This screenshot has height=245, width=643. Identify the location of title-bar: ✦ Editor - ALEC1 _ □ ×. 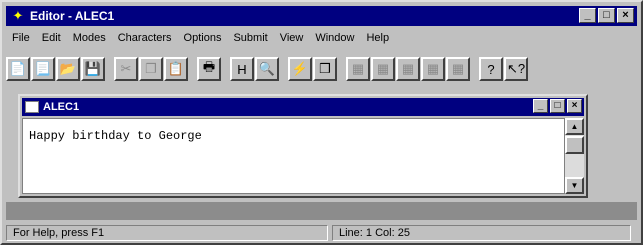
(321, 16).